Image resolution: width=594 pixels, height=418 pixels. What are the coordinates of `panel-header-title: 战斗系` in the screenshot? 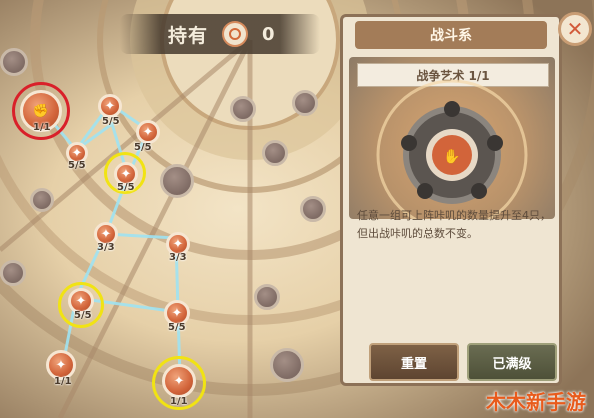 It's located at (451, 36).